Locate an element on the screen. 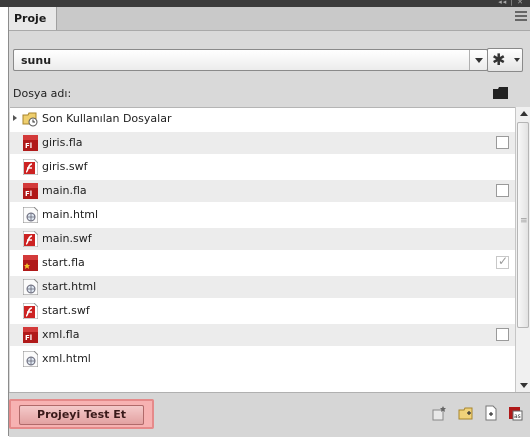 Image resolution: width=530 pixels, height=437 pixels. project-settings-button: ✱ is located at coordinates (505, 60).